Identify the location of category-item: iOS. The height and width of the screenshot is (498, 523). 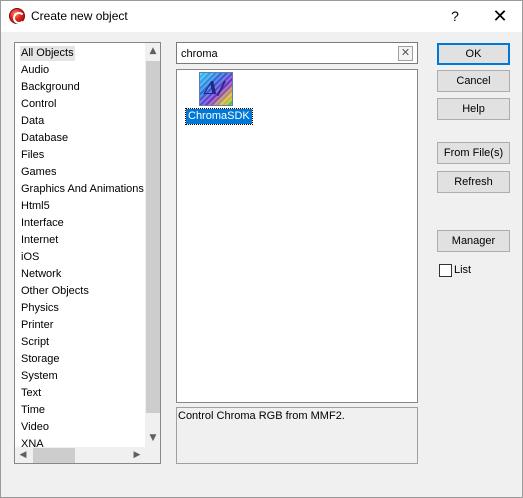
(30, 257).